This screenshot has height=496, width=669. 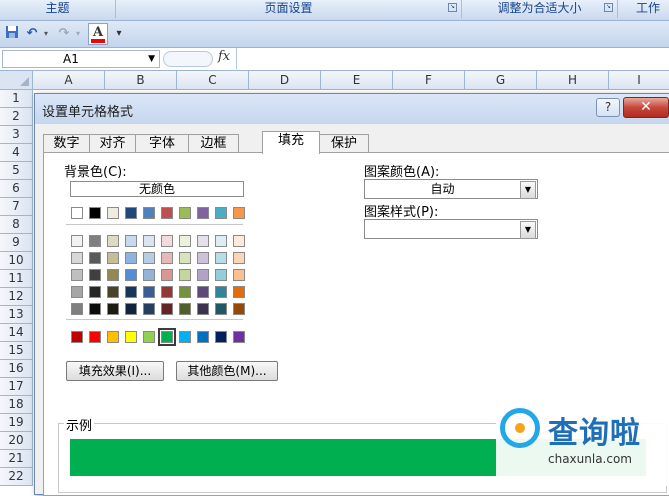 I want to click on name-box: A1 ▼, so click(x=81, y=59).